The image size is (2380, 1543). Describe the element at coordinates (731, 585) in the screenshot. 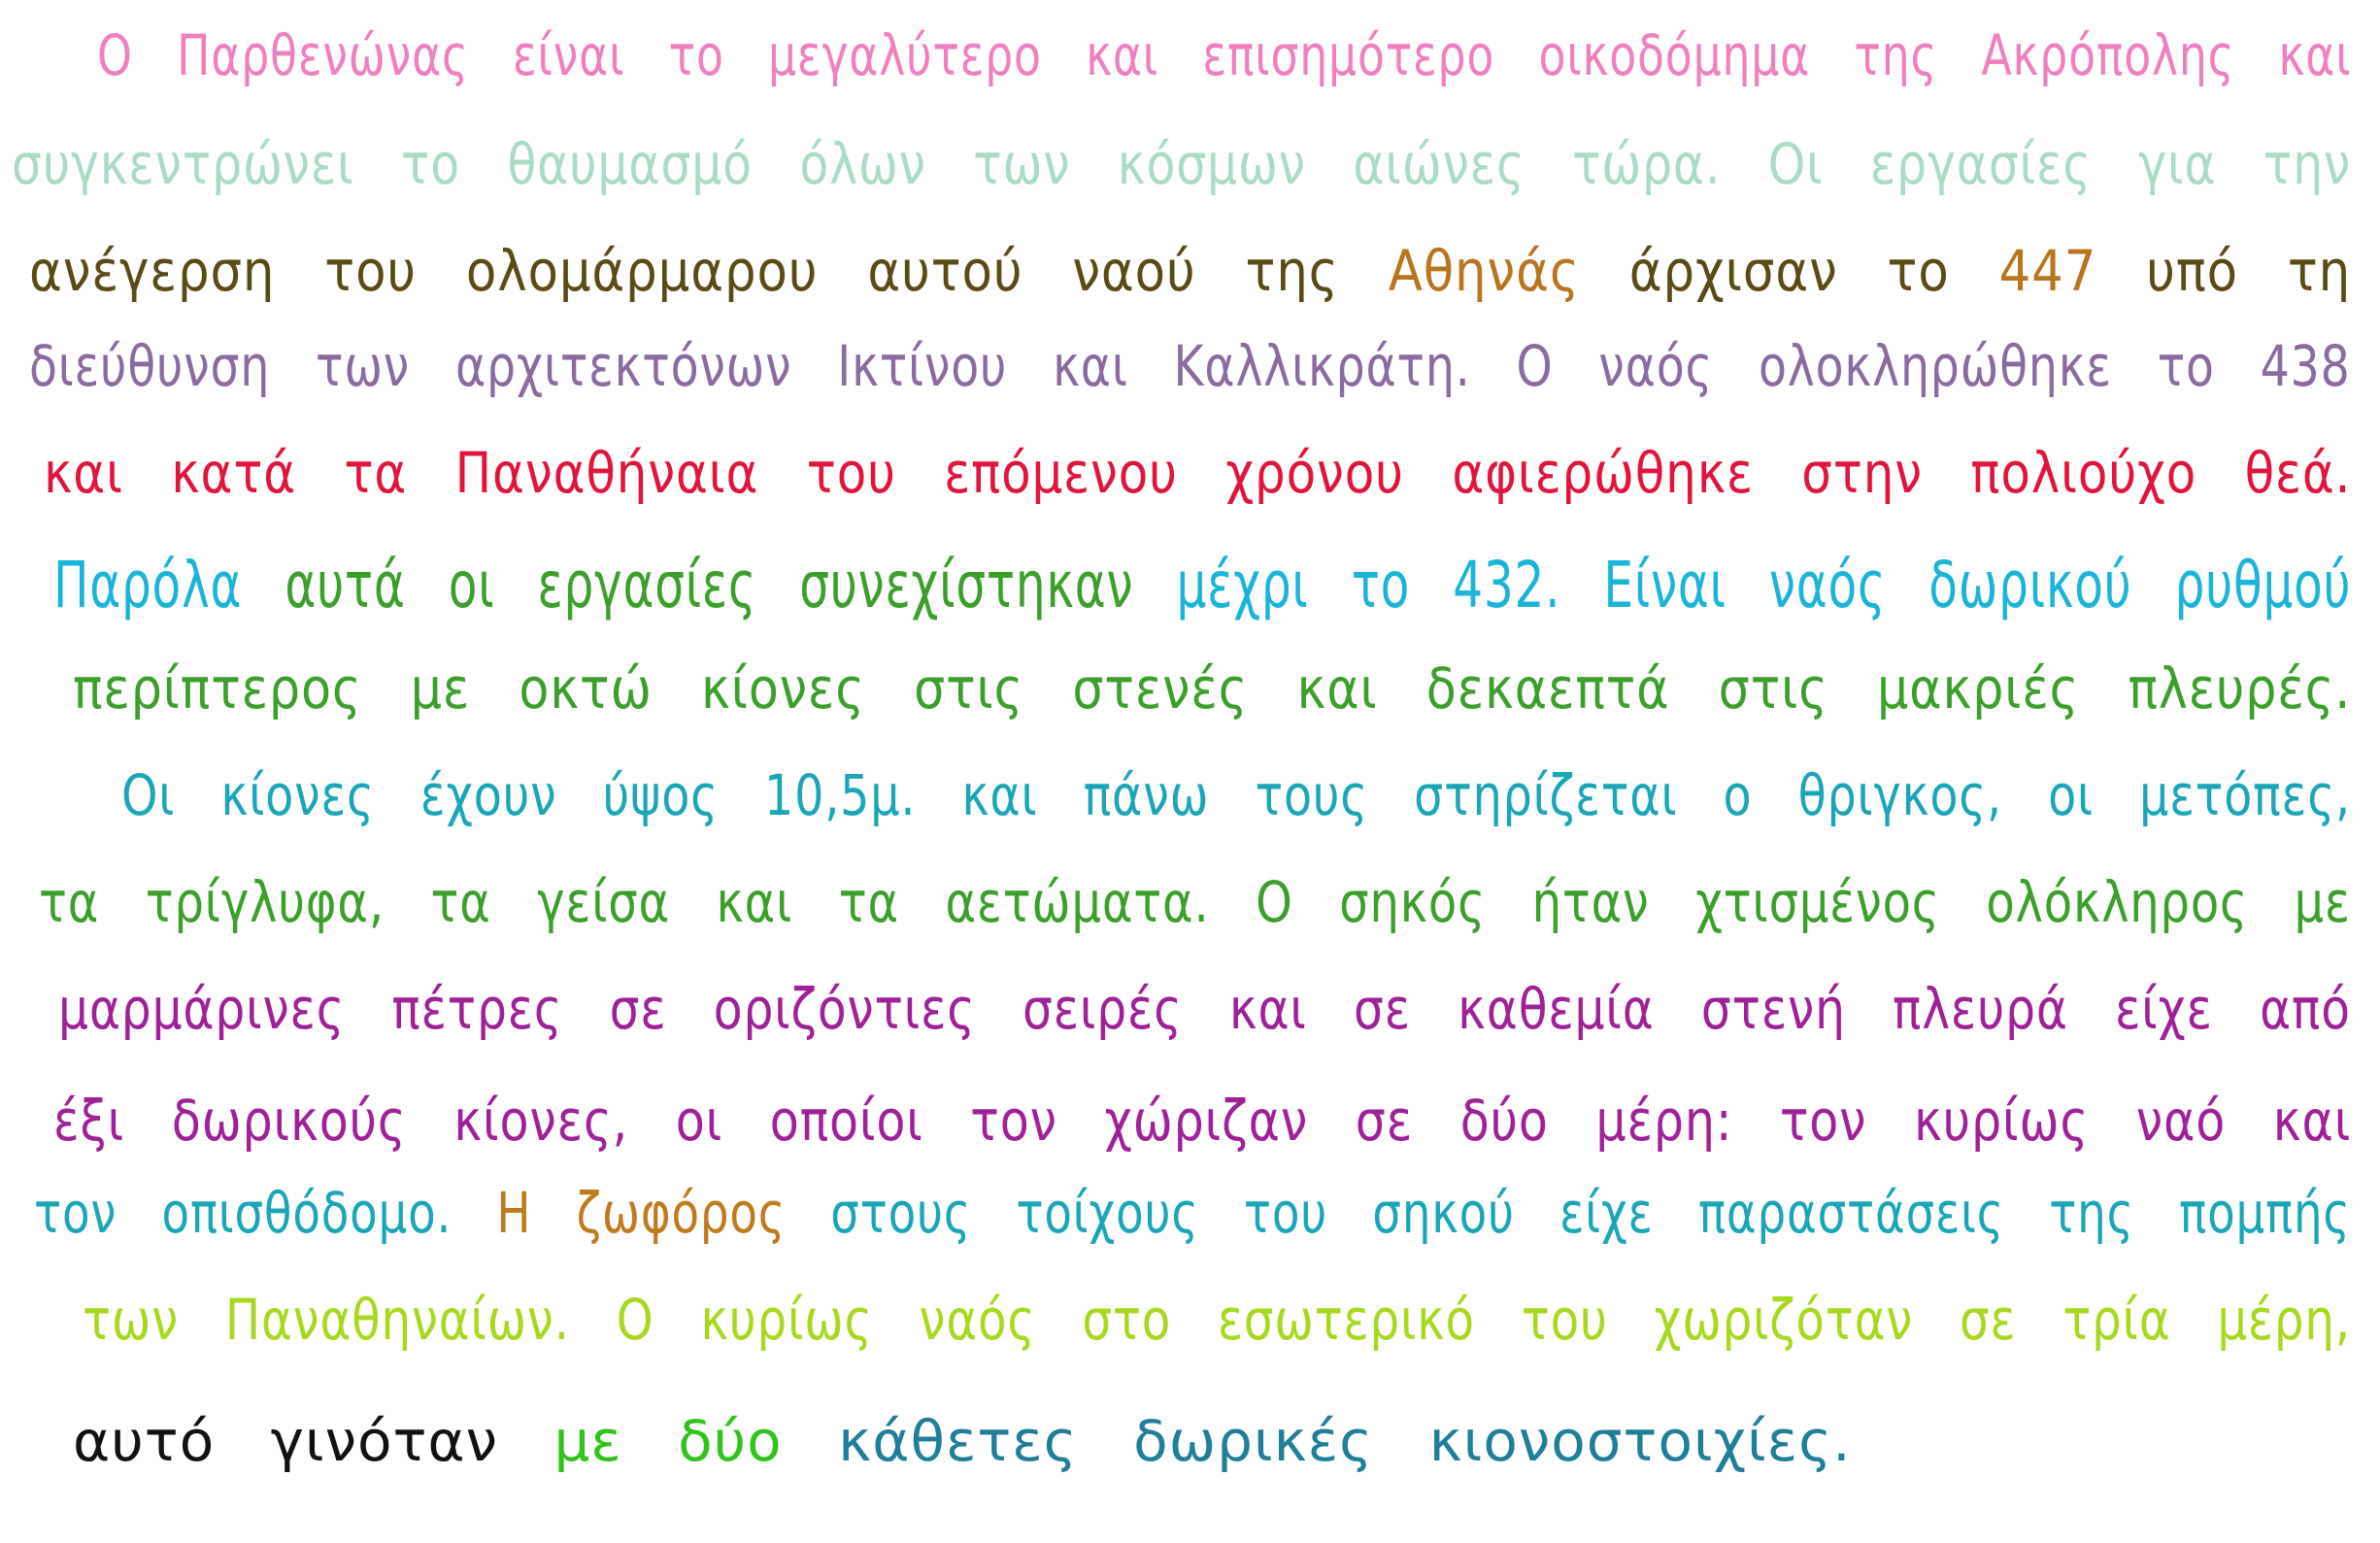

I see `text-segment: αυτά οι εργασίες συνεχίστηκαν` at that location.